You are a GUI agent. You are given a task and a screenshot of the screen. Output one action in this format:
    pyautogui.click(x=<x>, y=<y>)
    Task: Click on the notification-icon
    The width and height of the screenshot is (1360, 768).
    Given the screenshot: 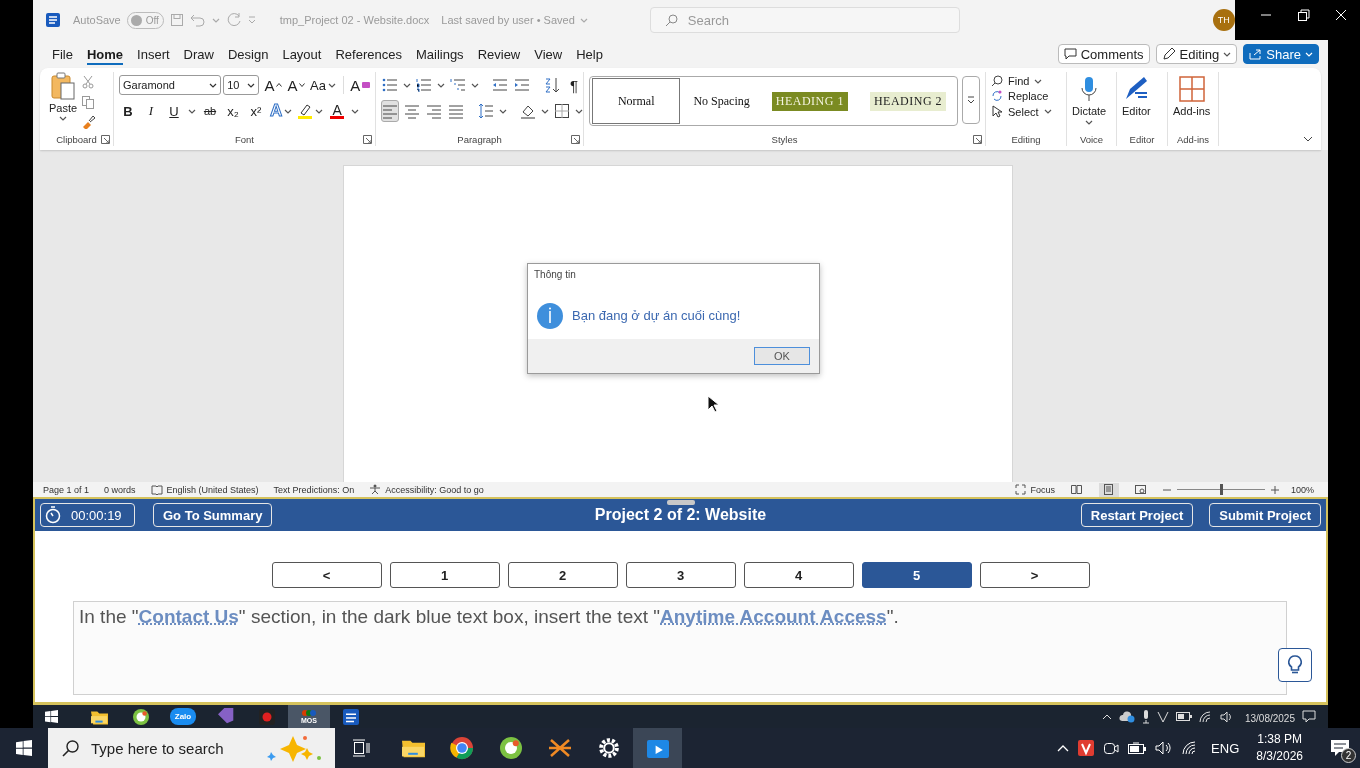 What is the action you would take?
    pyautogui.click(x=1309, y=716)
    